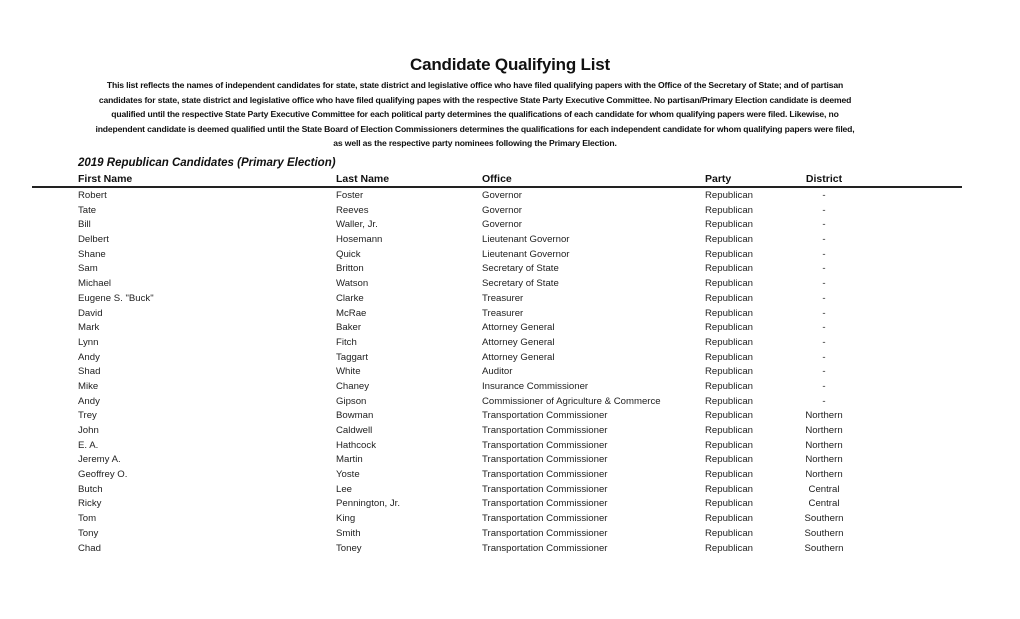  I want to click on cell-first-name: Robert, so click(92, 195).